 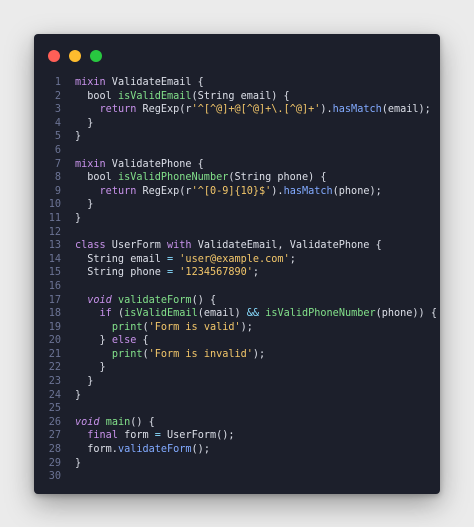 What do you see at coordinates (96, 450) in the screenshot?
I see `code-token: form.` at bounding box center [96, 450].